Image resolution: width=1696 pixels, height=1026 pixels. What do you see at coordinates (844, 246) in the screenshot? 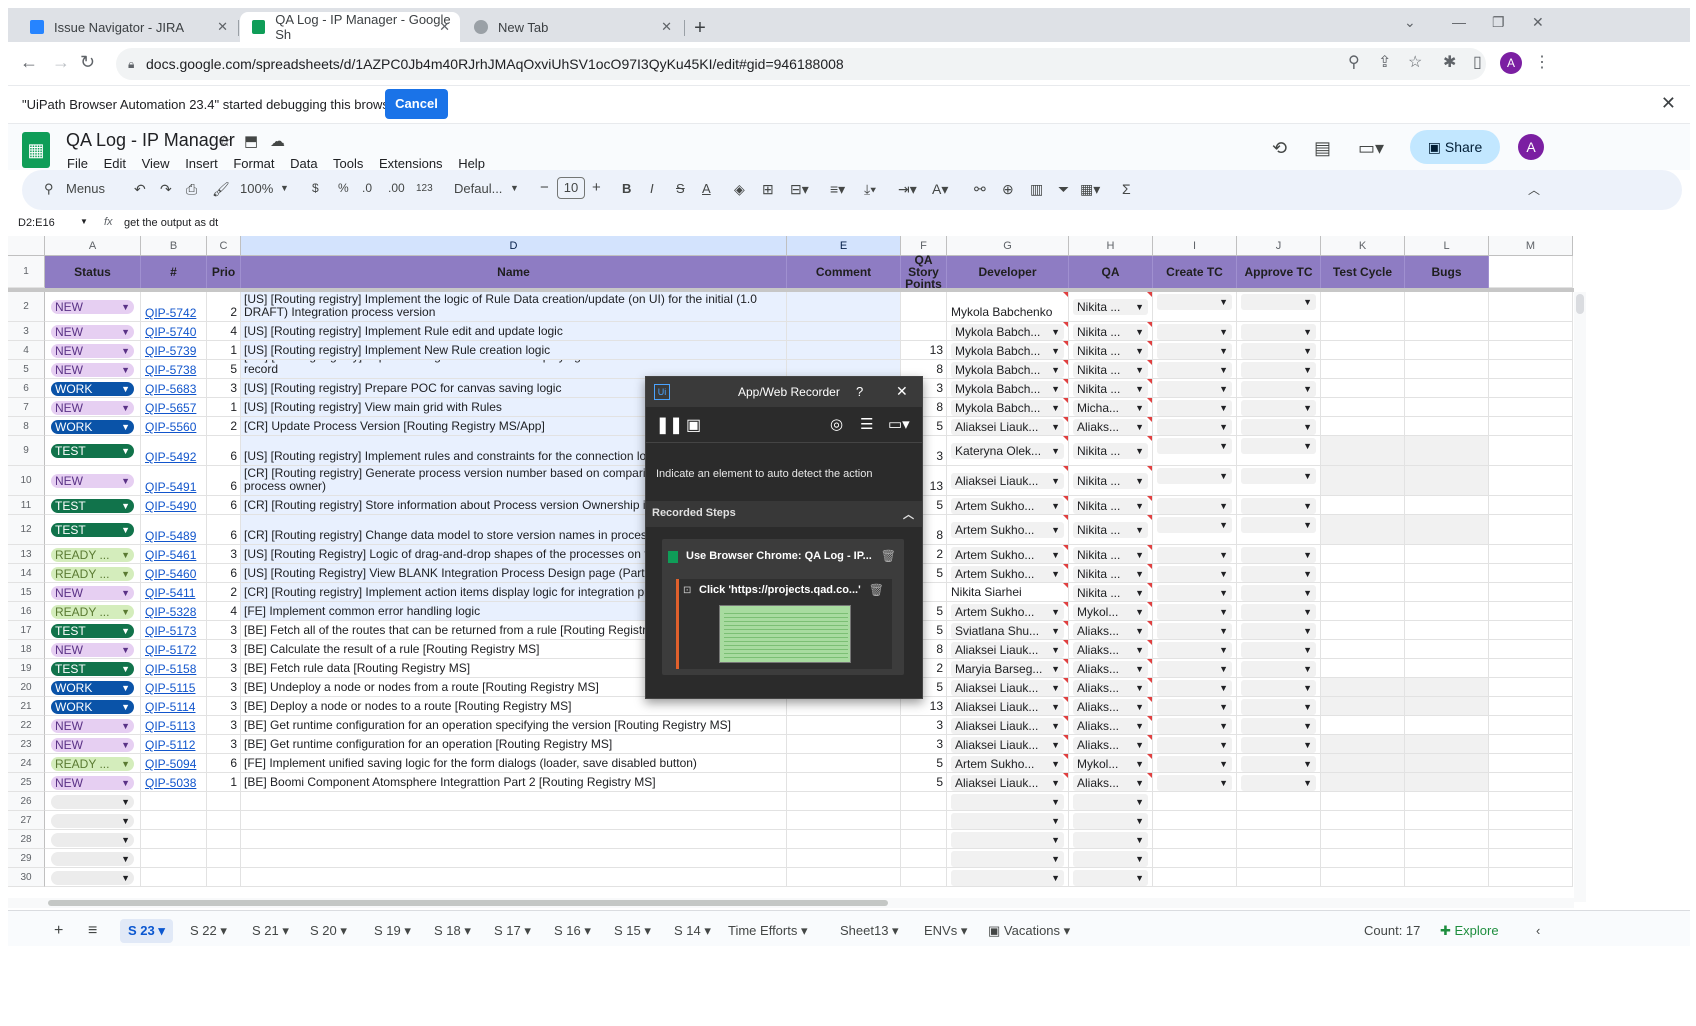
I see `column-header-e: E` at bounding box center [844, 246].